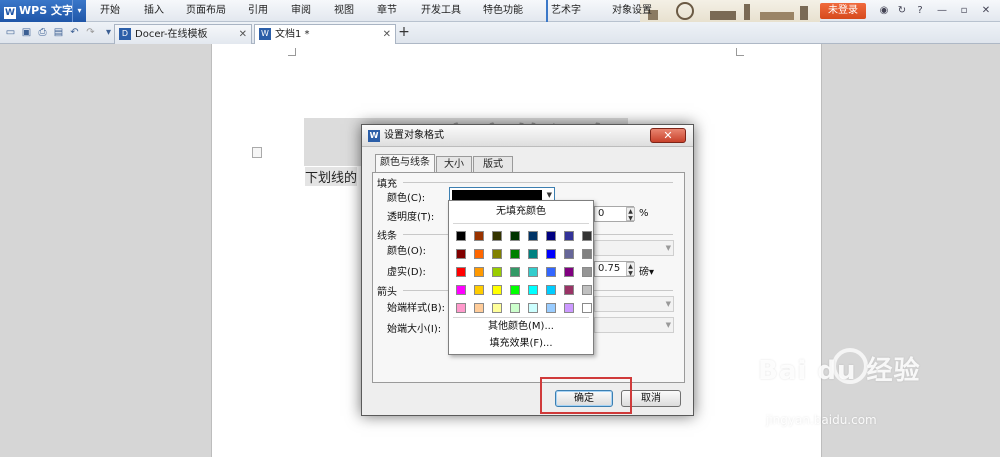 The image size is (1000, 457). What do you see at coordinates (503, 11) in the screenshot?
I see `menu-special-features: 特色功能` at bounding box center [503, 11].